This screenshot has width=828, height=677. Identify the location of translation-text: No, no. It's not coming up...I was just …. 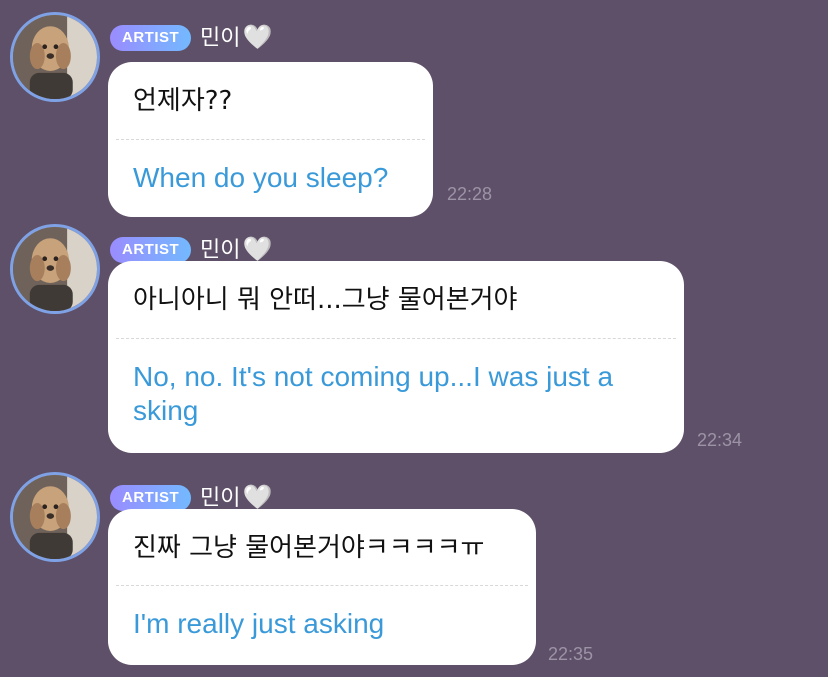
(373, 393).